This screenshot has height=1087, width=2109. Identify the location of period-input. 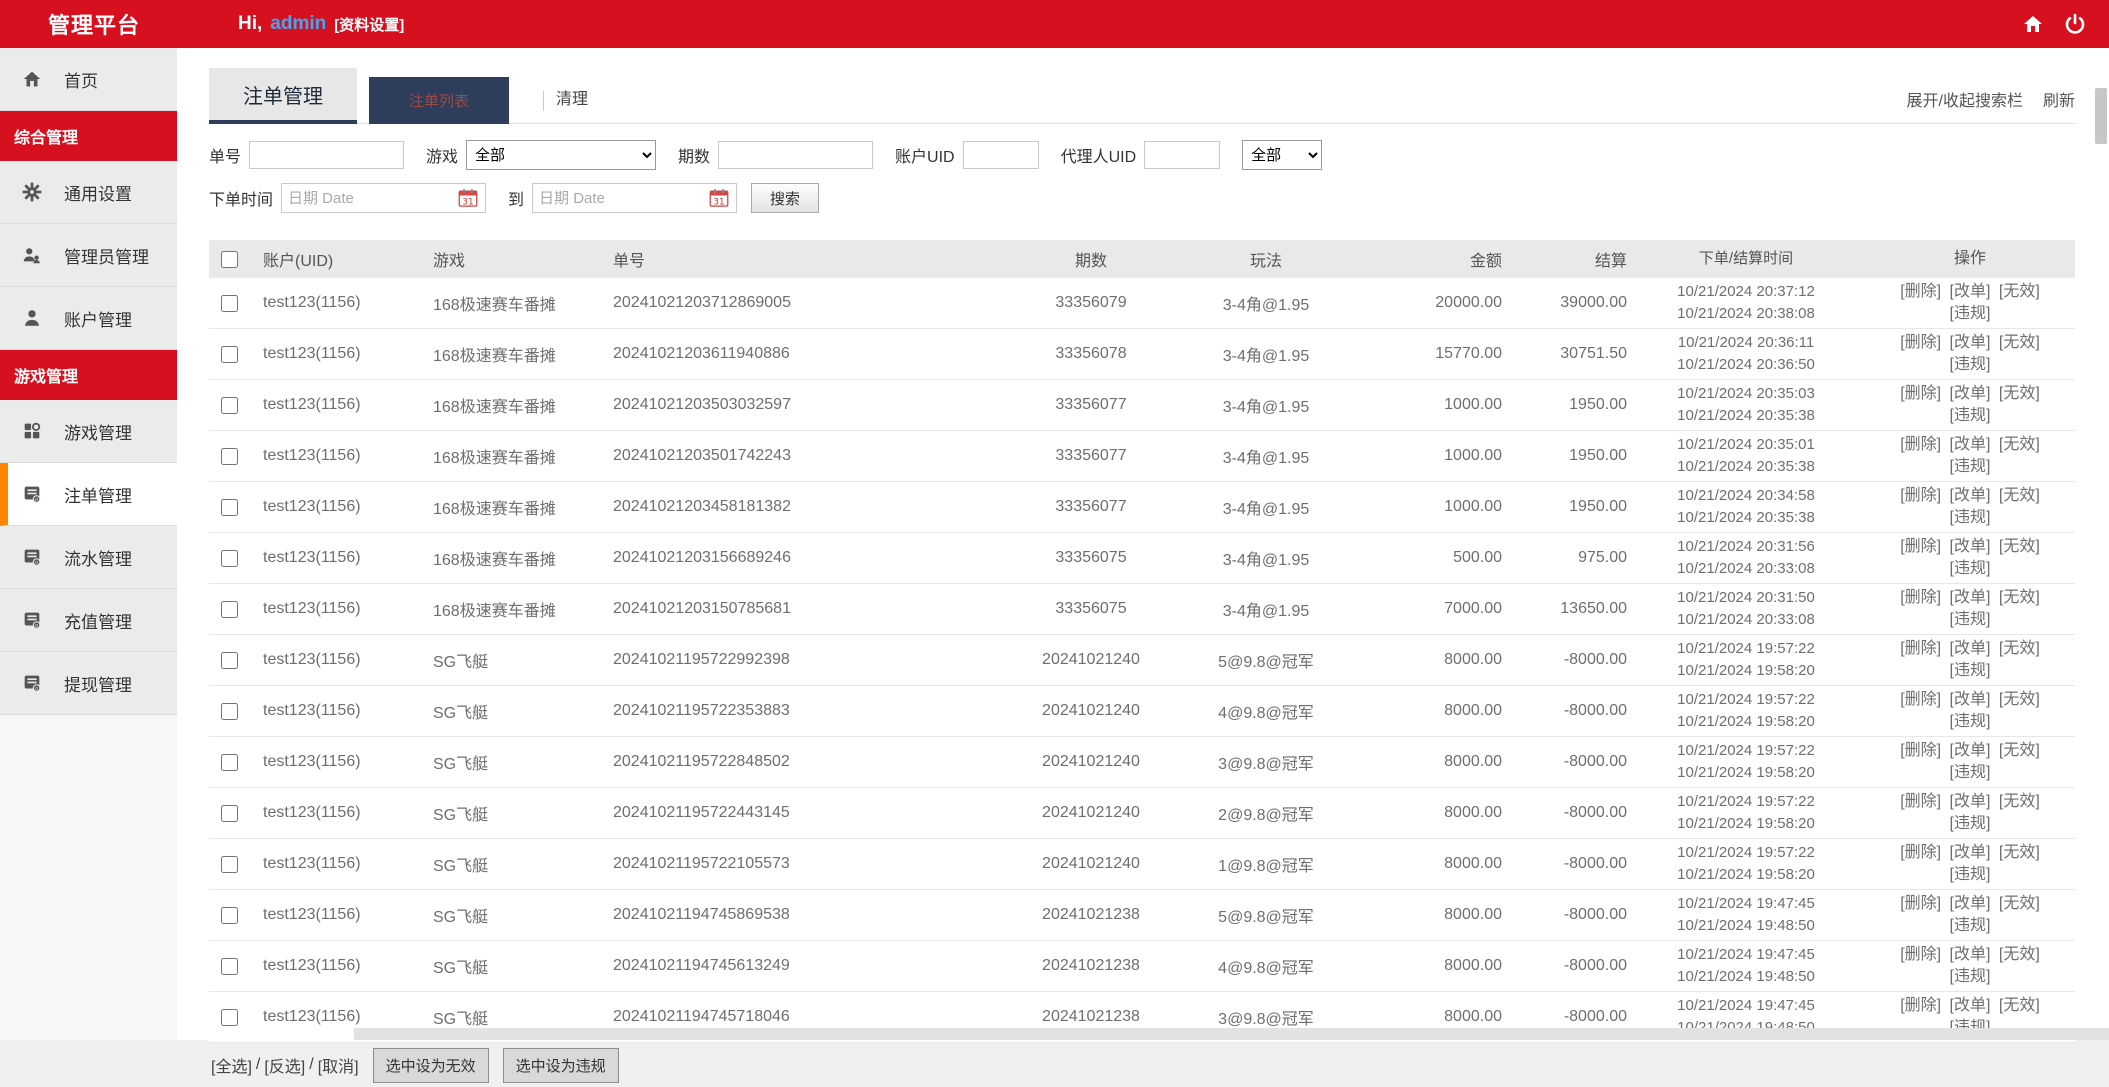
(795, 155).